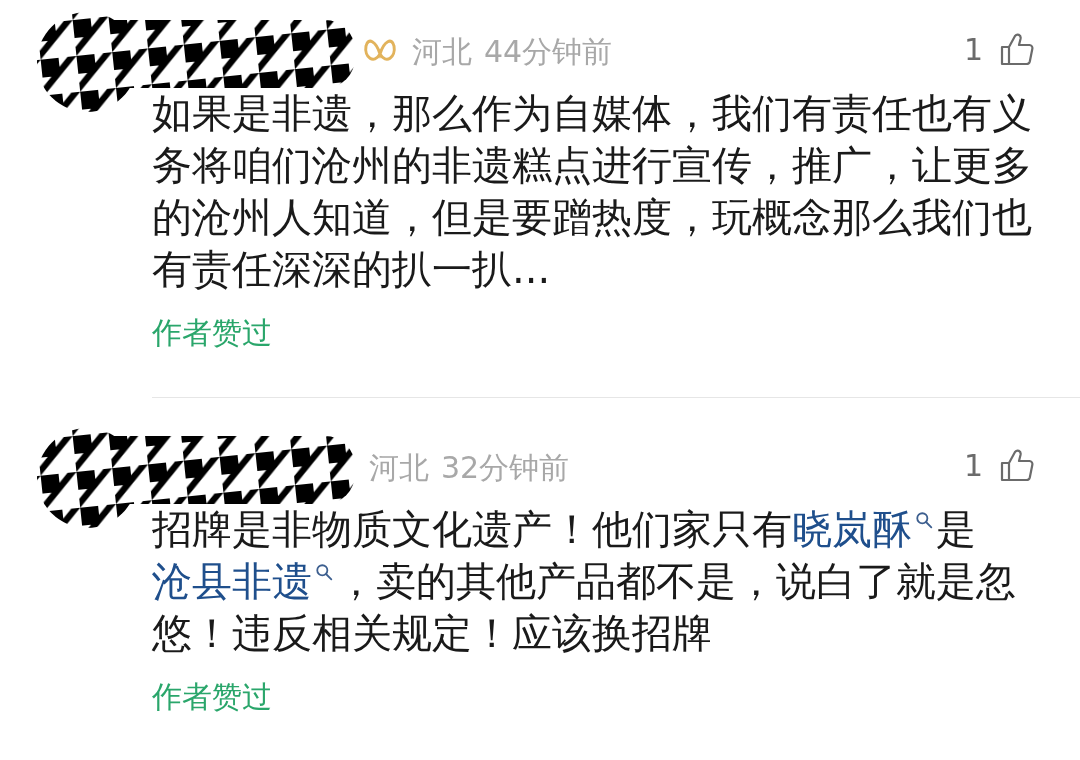 Image resolution: width=1080 pixels, height=760 pixels. I want to click on time-label: 32分钟前, so click(505, 468).